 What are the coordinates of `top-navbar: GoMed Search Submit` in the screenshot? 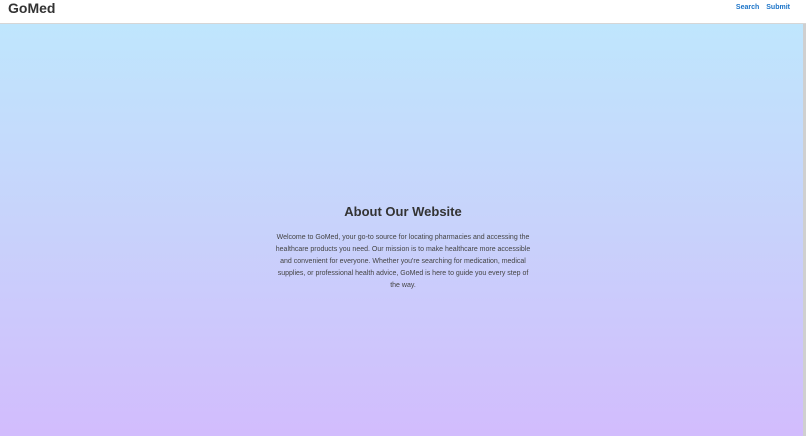 It's located at (403, 12).